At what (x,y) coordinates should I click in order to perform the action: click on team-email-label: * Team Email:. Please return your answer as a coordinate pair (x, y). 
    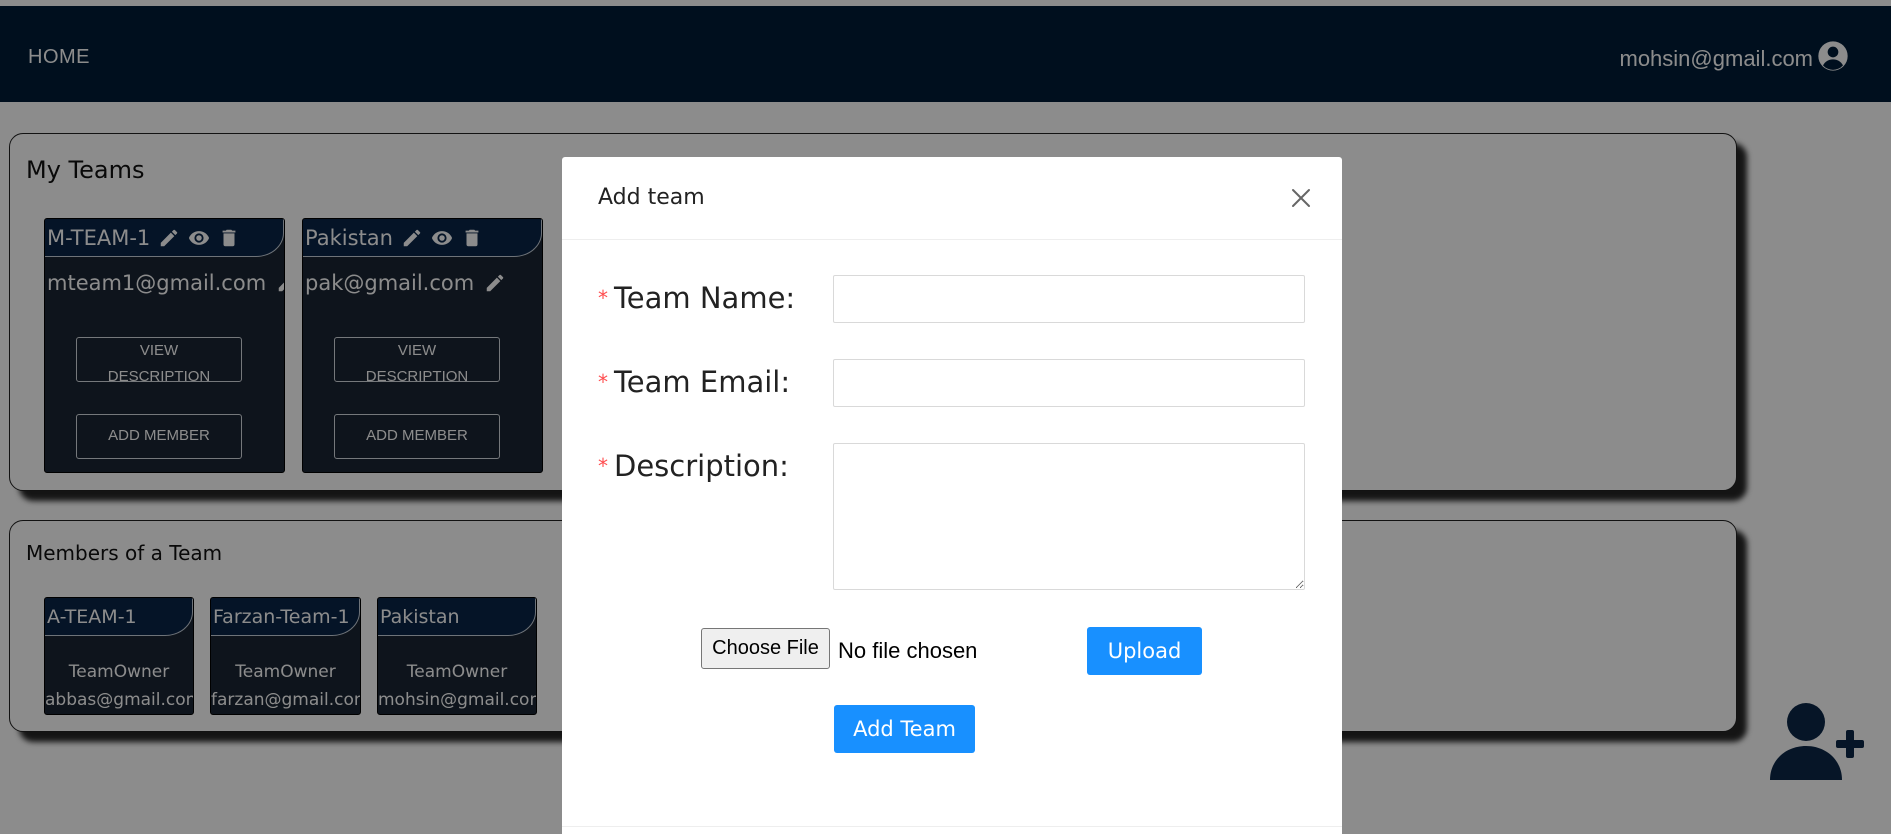
    Looking at the image, I should click on (694, 382).